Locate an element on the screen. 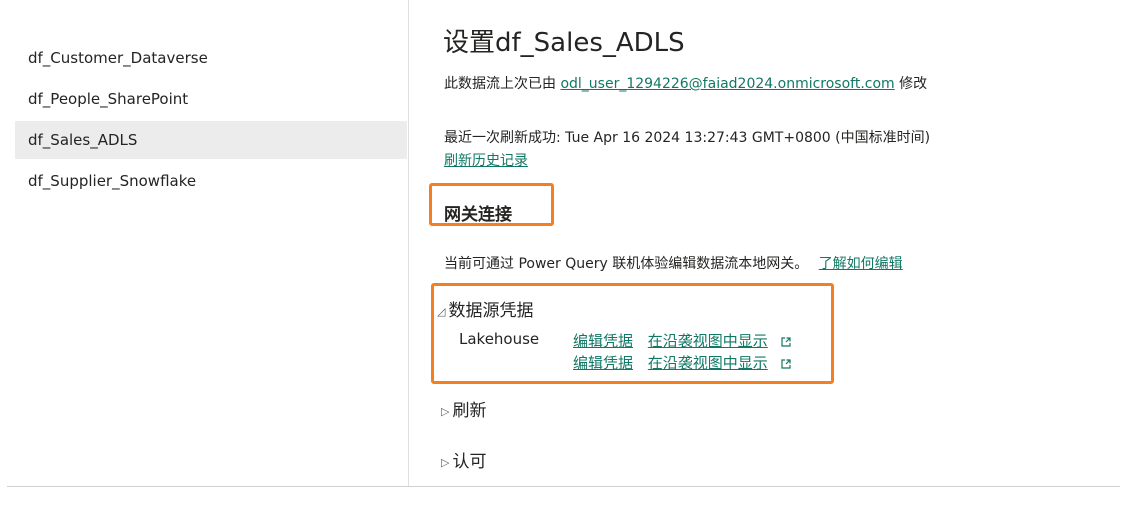  data-source-name: Lakehouse is located at coordinates (499, 339).